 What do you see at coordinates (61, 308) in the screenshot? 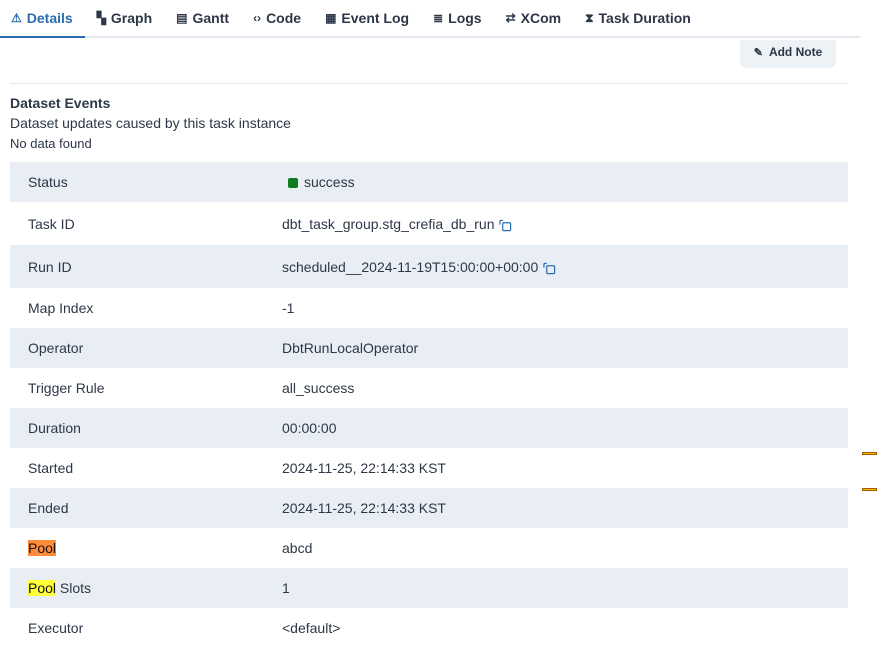
I see `row-key: Map Index` at bounding box center [61, 308].